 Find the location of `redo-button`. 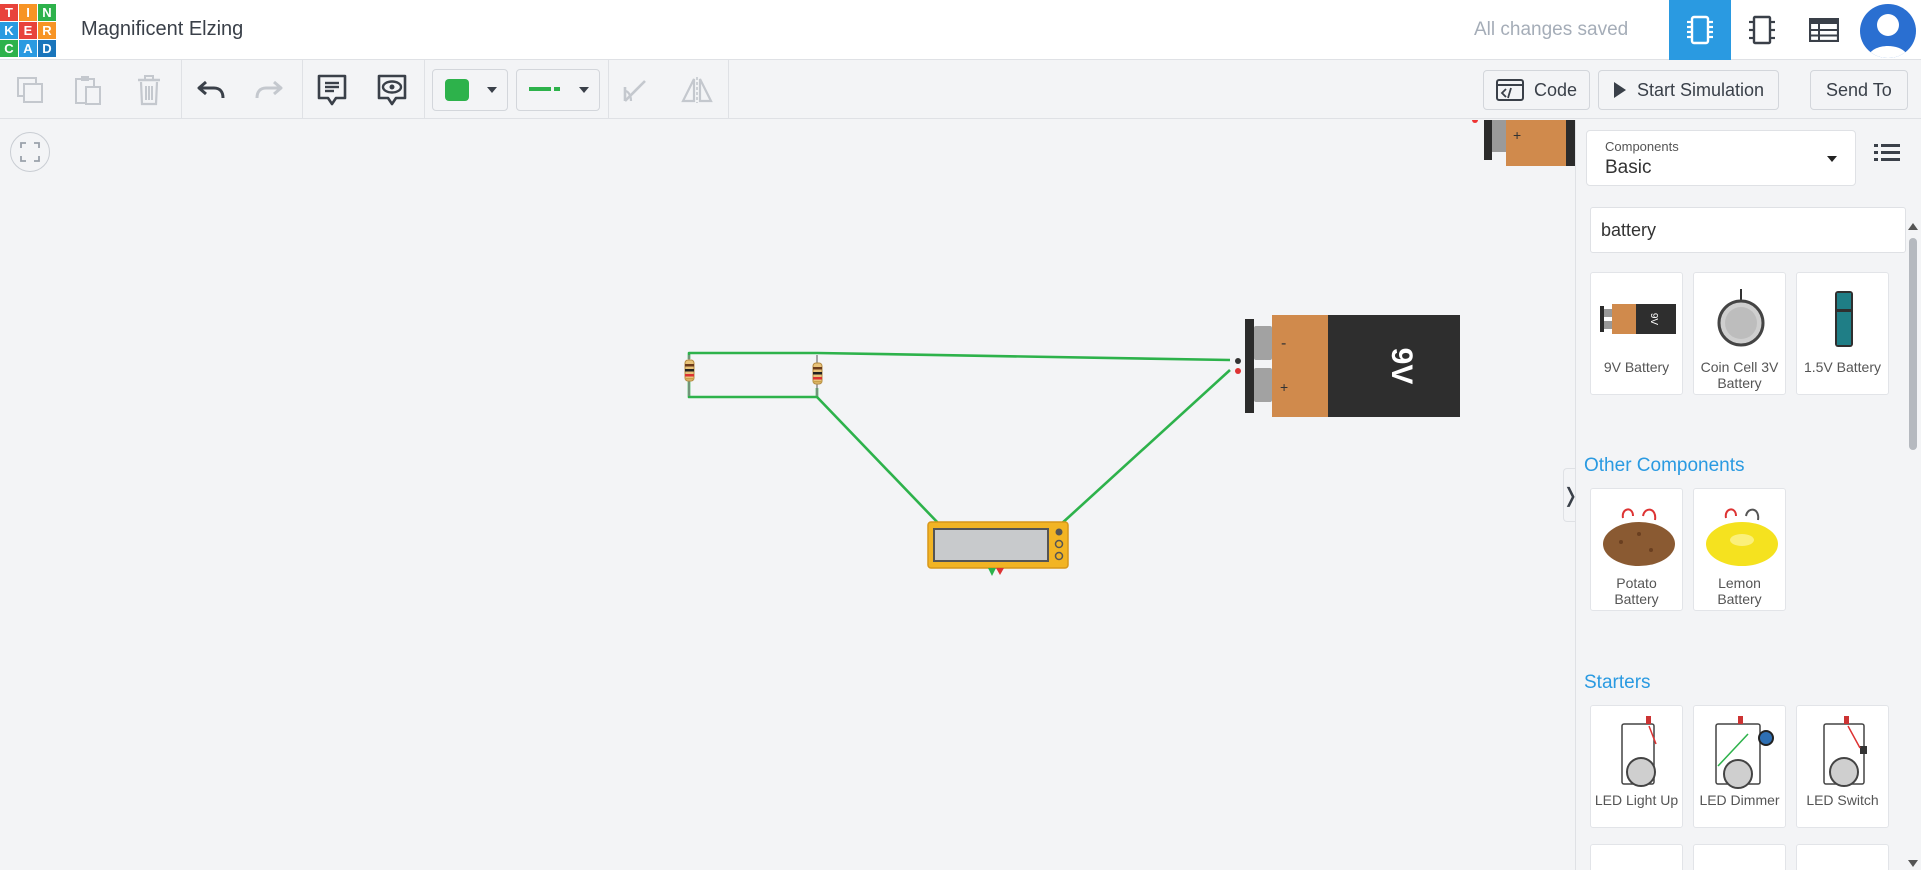

redo-button is located at coordinates (269, 90).